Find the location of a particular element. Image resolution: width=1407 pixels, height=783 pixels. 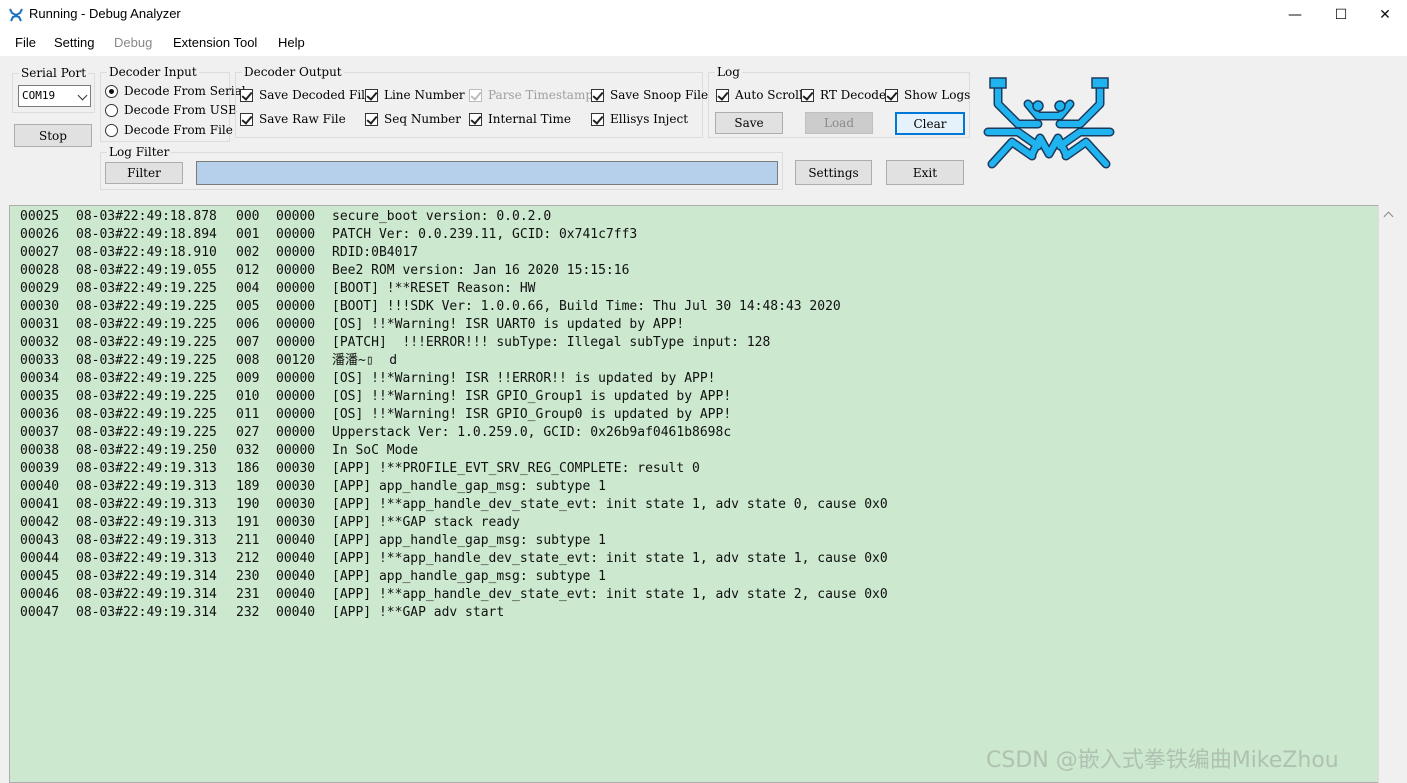

checkbox-parse-timestamp: Parse Timestamp is located at coordinates (531, 95).